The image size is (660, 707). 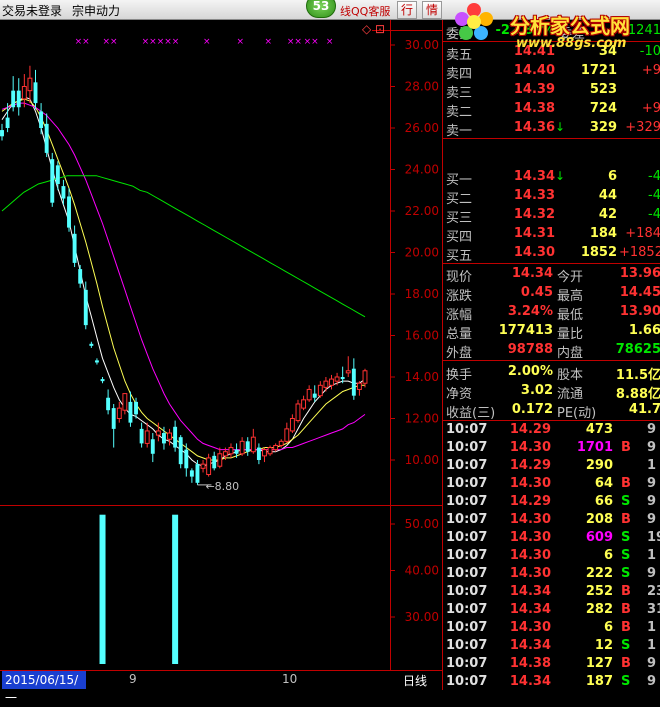 What do you see at coordinates (551, 539) in the screenshot?
I see `tick-row: 10:07 14.30 609 S 19` at bounding box center [551, 539].